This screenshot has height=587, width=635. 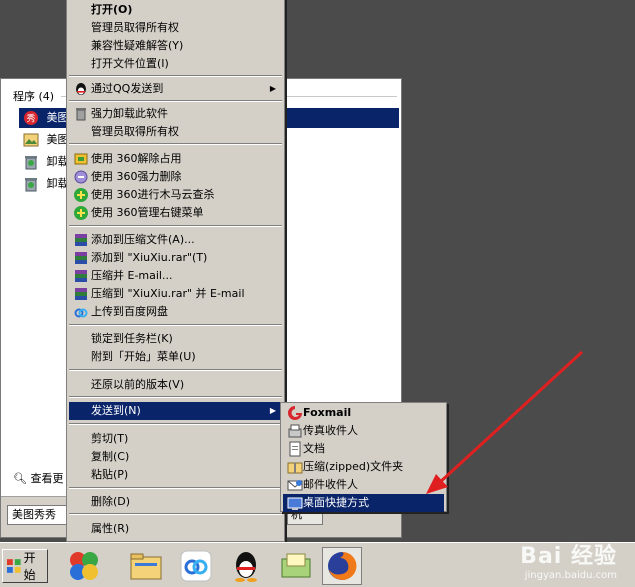 I want to click on send-to-mail-recipient: 邮件收件人, so click(x=363, y=485).